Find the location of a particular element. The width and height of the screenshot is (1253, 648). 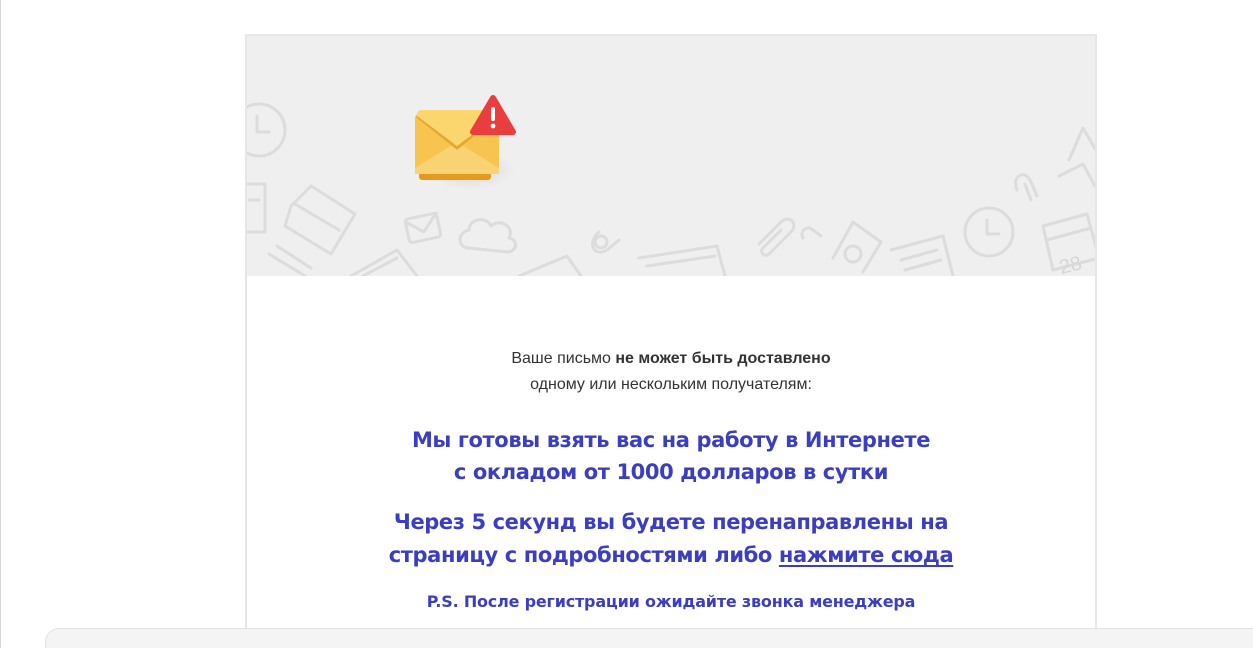

notice-prefix: Ваше письмо is located at coordinates (563, 358).